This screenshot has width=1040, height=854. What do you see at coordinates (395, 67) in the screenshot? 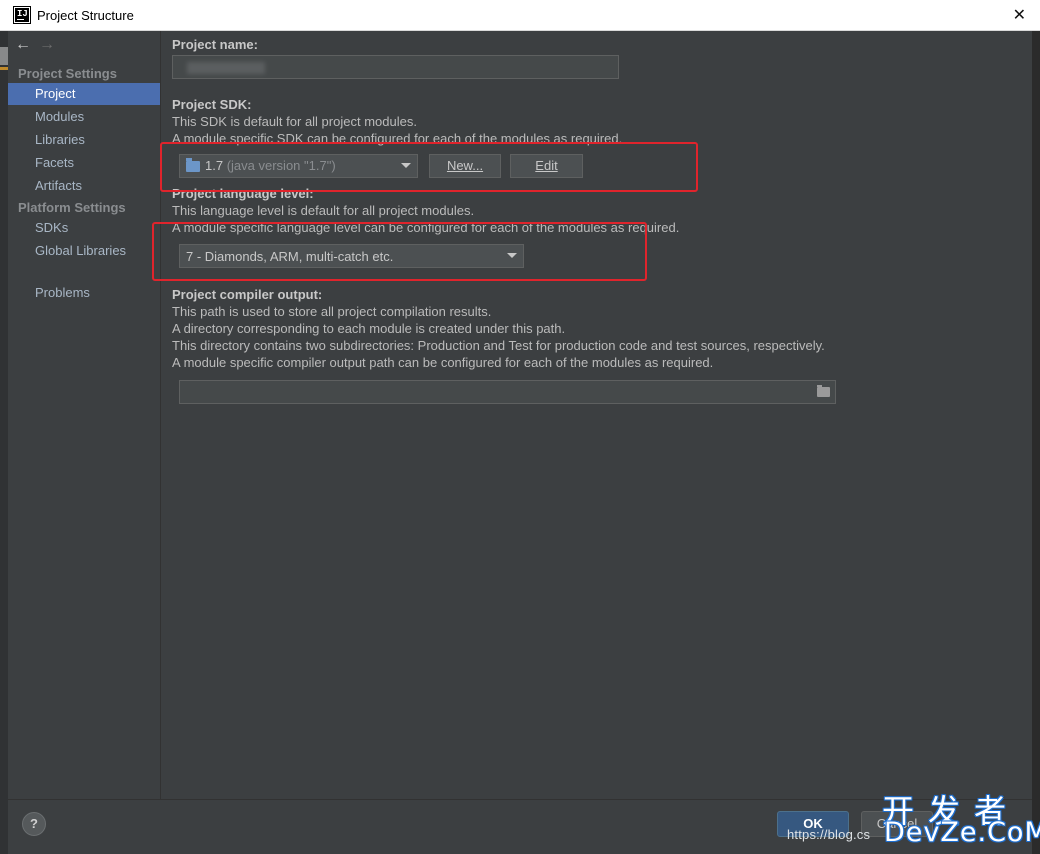
I see `project-name-field` at bounding box center [395, 67].